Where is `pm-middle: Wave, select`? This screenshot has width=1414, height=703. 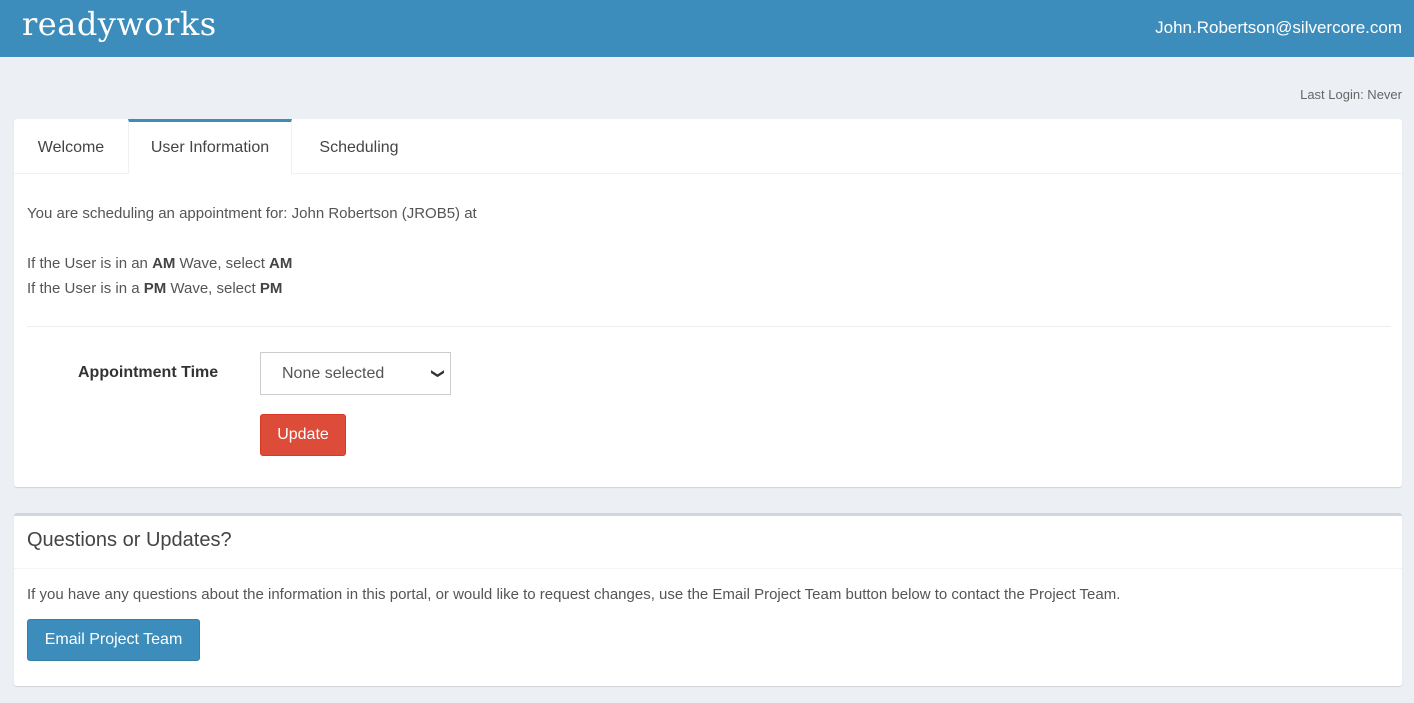
pm-middle: Wave, select is located at coordinates (213, 288).